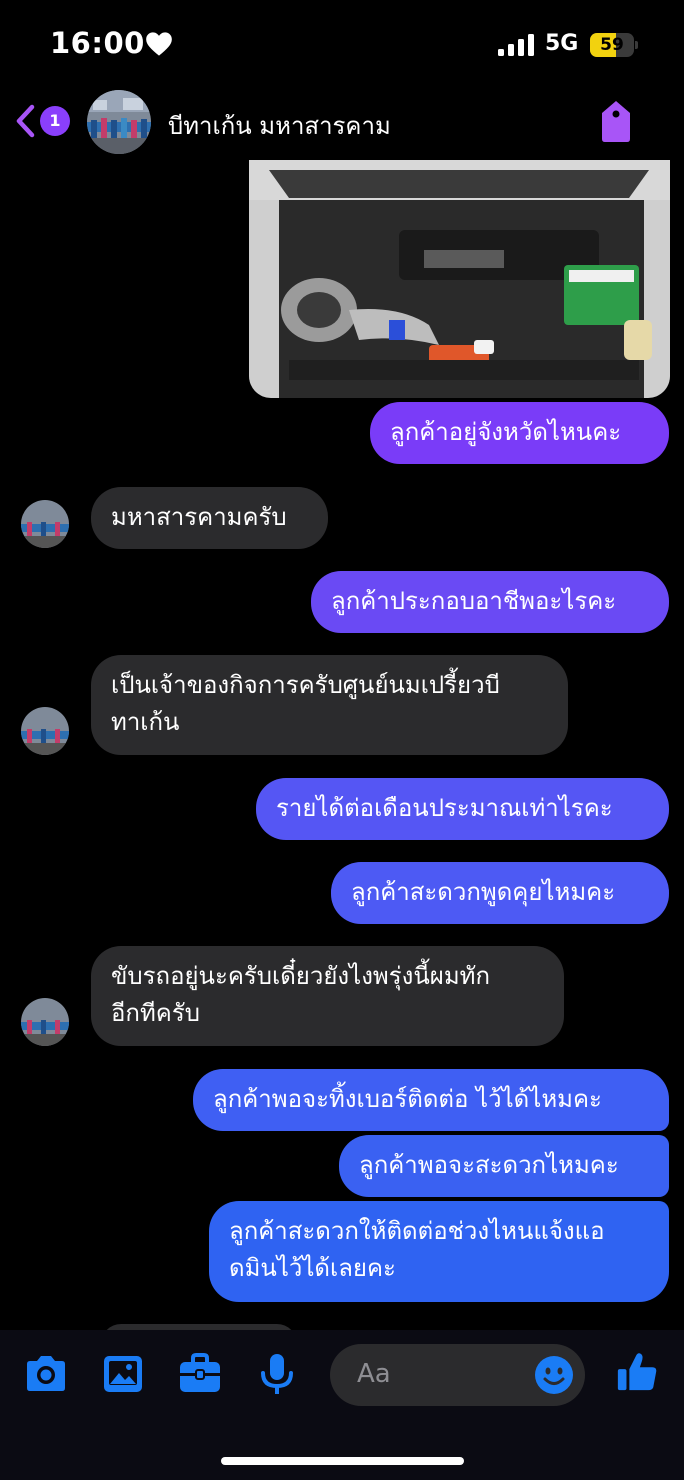 Image resolution: width=684 pixels, height=1480 pixels. What do you see at coordinates (209, 518) in the screenshot?
I see `incoming-message: มหาสารคามครับ` at bounding box center [209, 518].